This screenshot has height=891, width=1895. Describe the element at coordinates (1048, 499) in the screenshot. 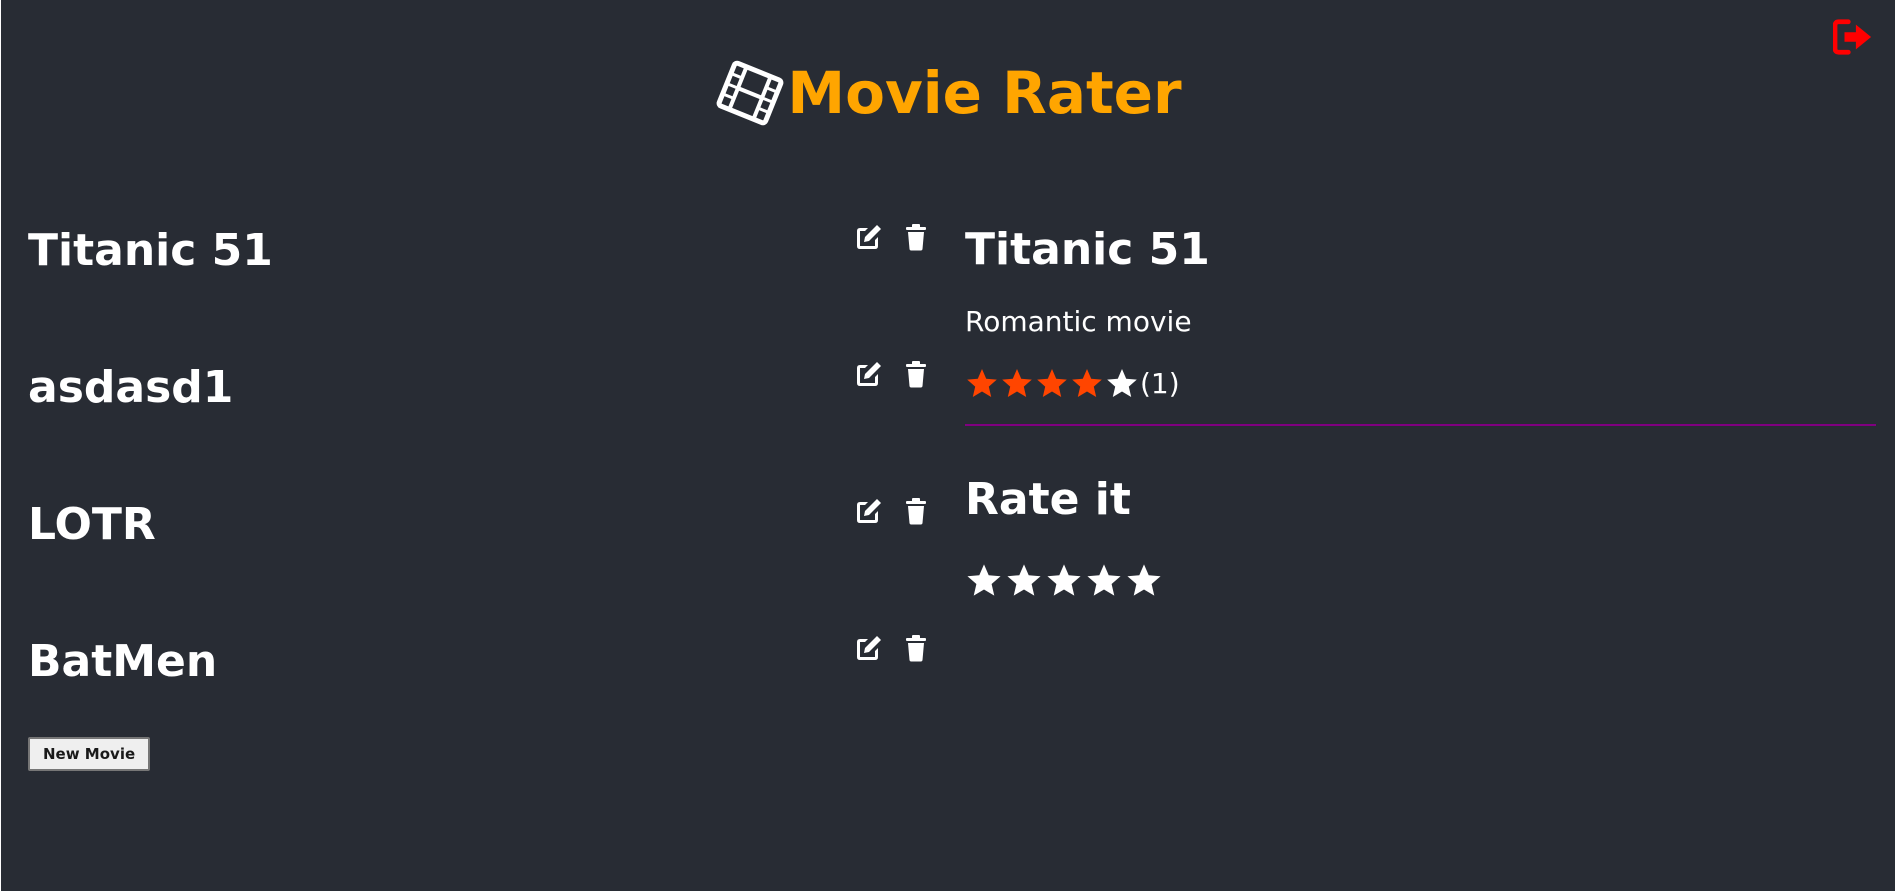

I see `rate-heading: Rate it` at that location.